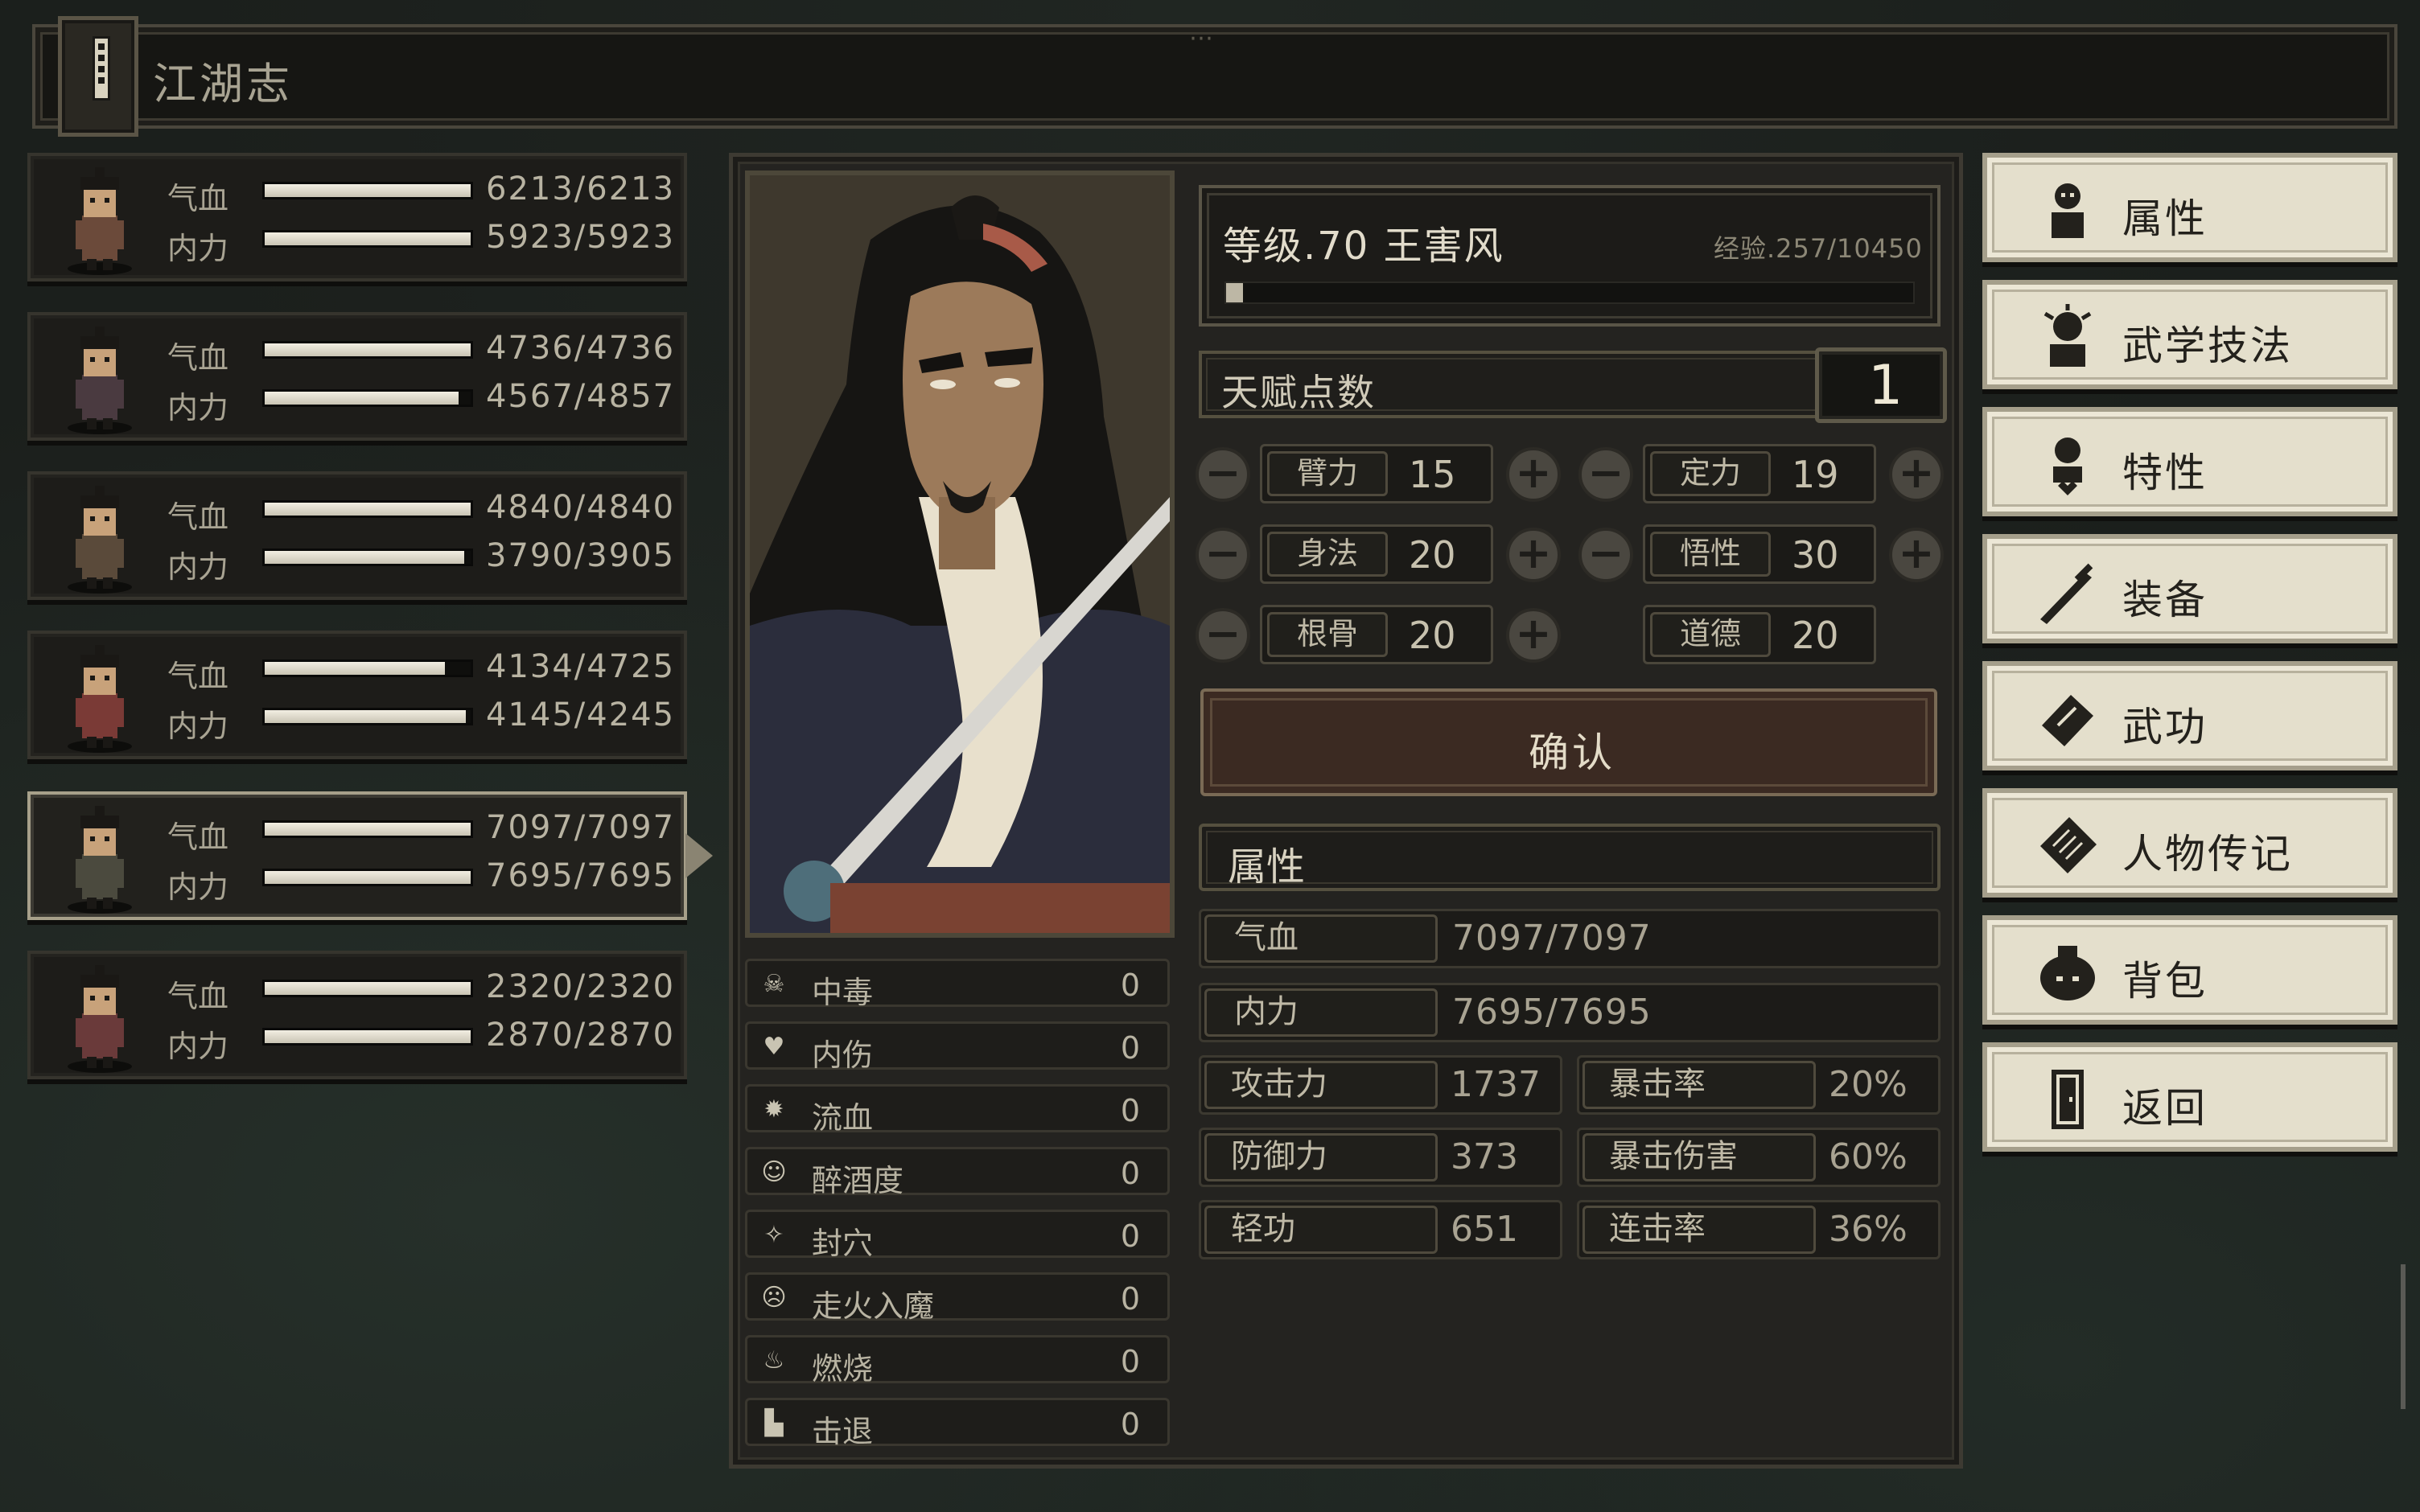 Image resolution: width=2420 pixels, height=1512 pixels. What do you see at coordinates (957, 1236) in the screenshot?
I see `status-effect-row: ✧ 封穴 0` at bounding box center [957, 1236].